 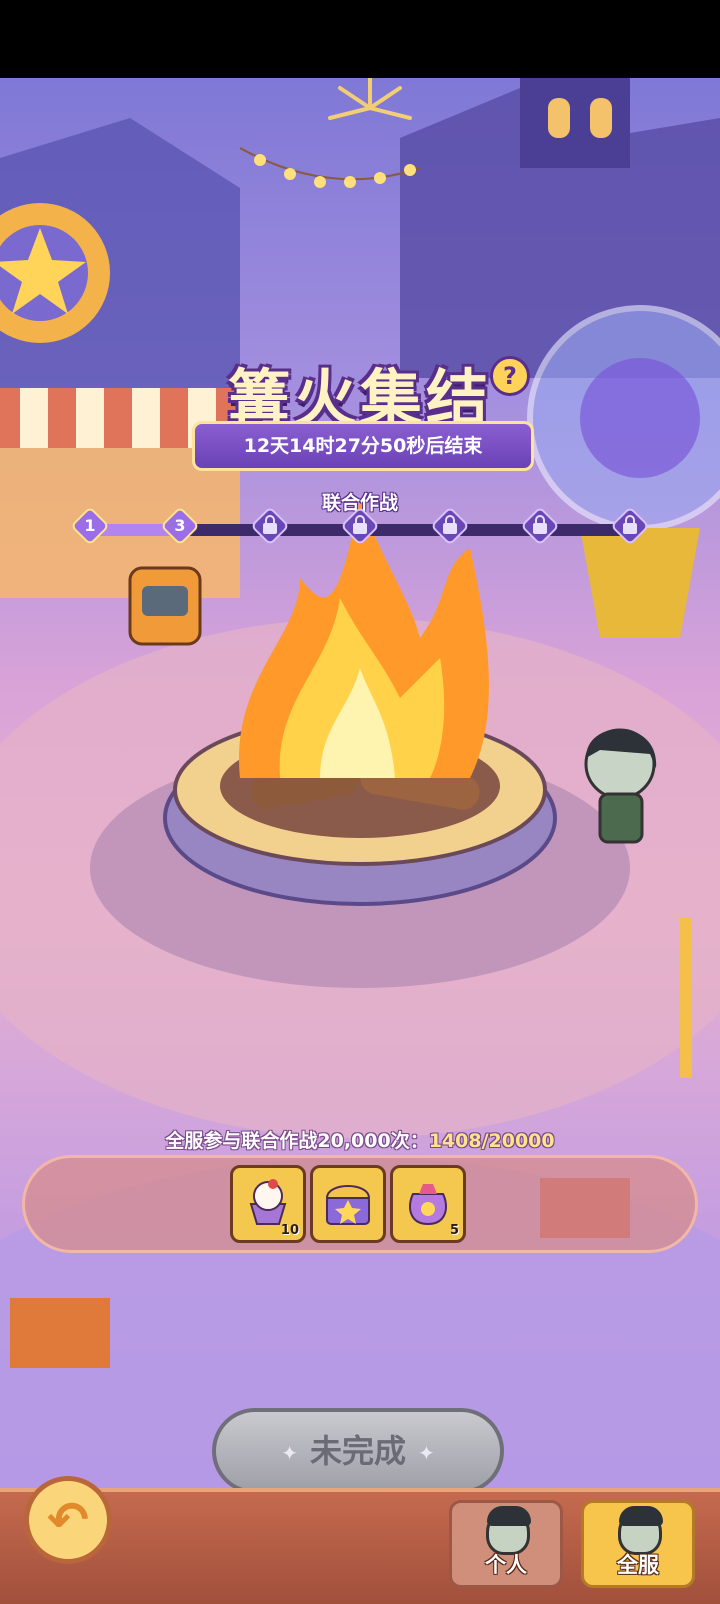 I want to click on status-button-incomplete: ✦ 未完成 ✦, so click(x=358, y=1451).